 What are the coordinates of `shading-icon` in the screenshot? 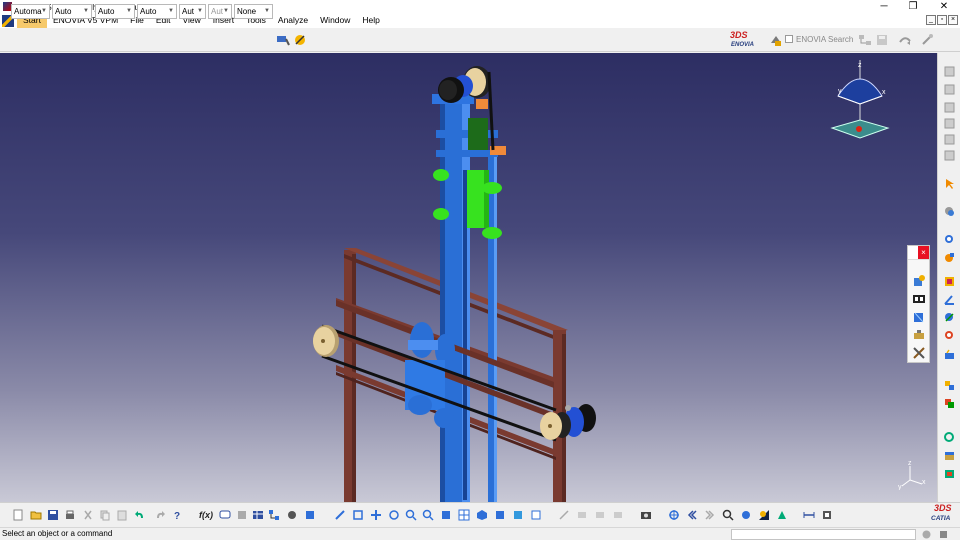 It's located at (500, 515).